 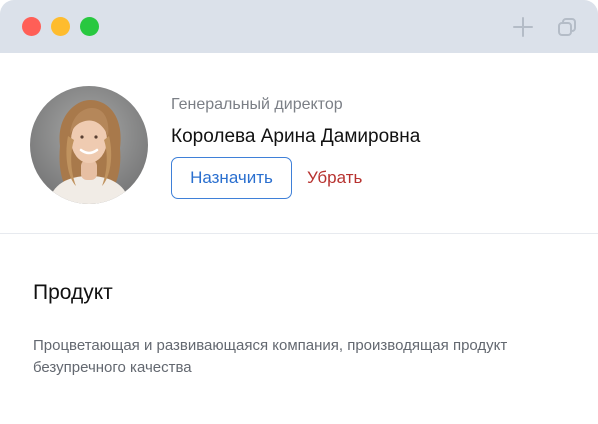 I want to click on window-controls, so click(x=60, y=26).